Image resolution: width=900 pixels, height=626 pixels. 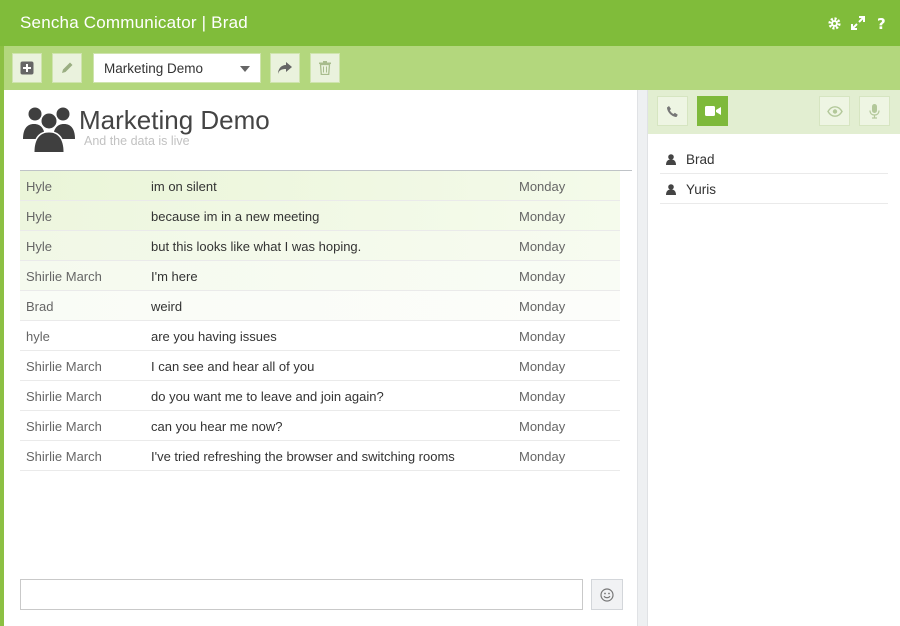 I want to click on video-call-button, so click(x=712, y=111).